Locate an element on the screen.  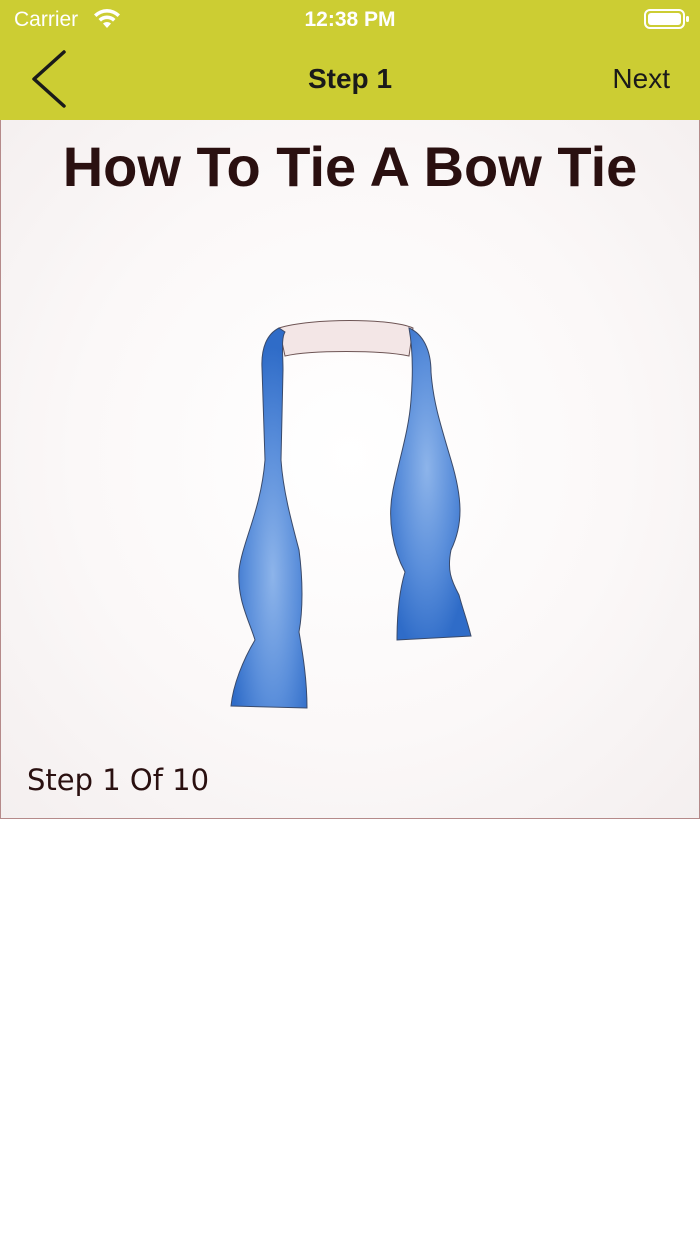
top-bar: Carrier 12:38 PM Step 1 Next is located at coordinates (350, 60).